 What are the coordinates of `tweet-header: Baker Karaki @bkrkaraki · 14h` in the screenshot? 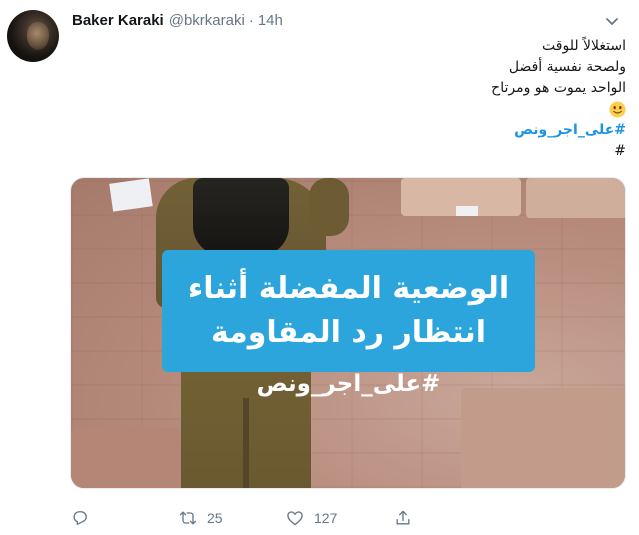 It's located at (177, 22).